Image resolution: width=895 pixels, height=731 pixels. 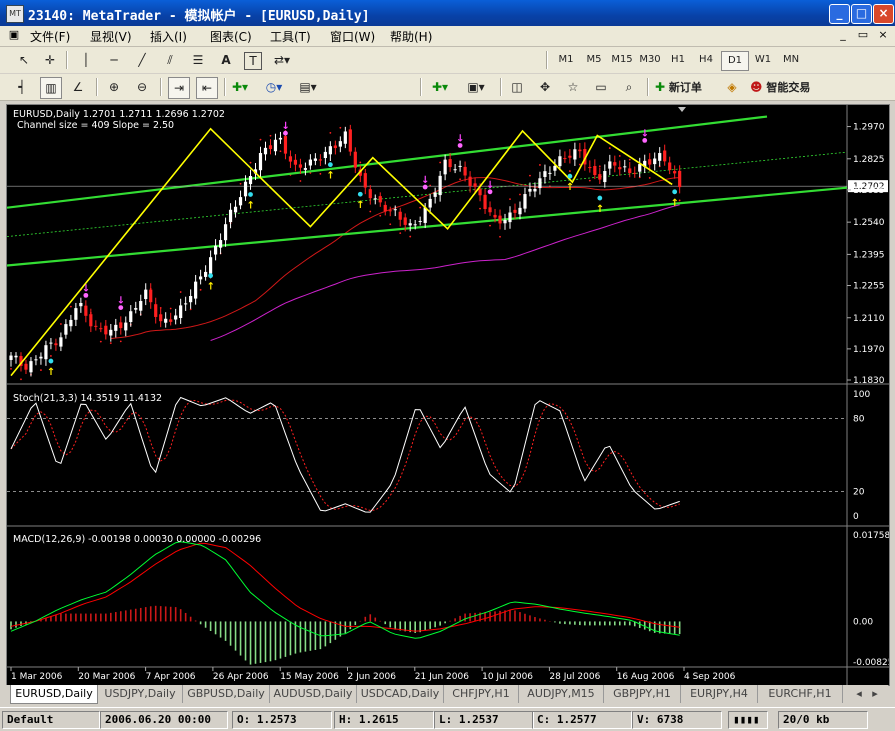 I want to click on text-icon: A, so click(x=226, y=60).